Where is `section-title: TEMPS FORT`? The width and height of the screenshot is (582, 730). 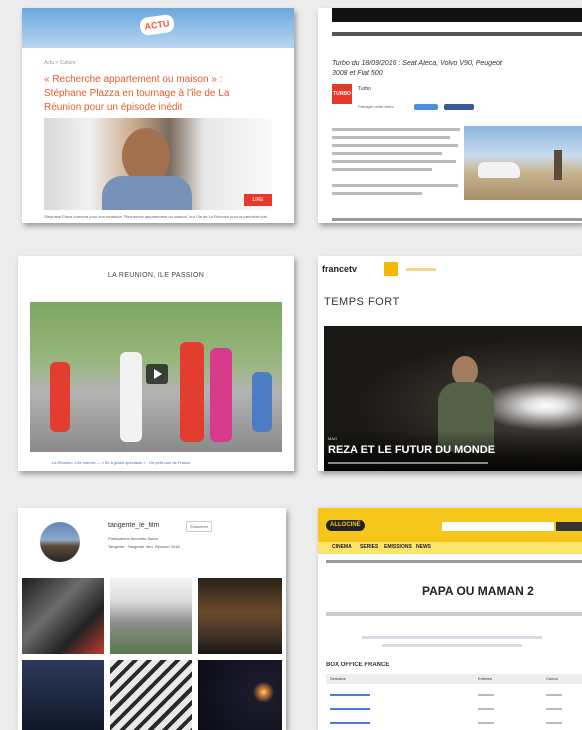
section-title: TEMPS FORT is located at coordinates (362, 302).